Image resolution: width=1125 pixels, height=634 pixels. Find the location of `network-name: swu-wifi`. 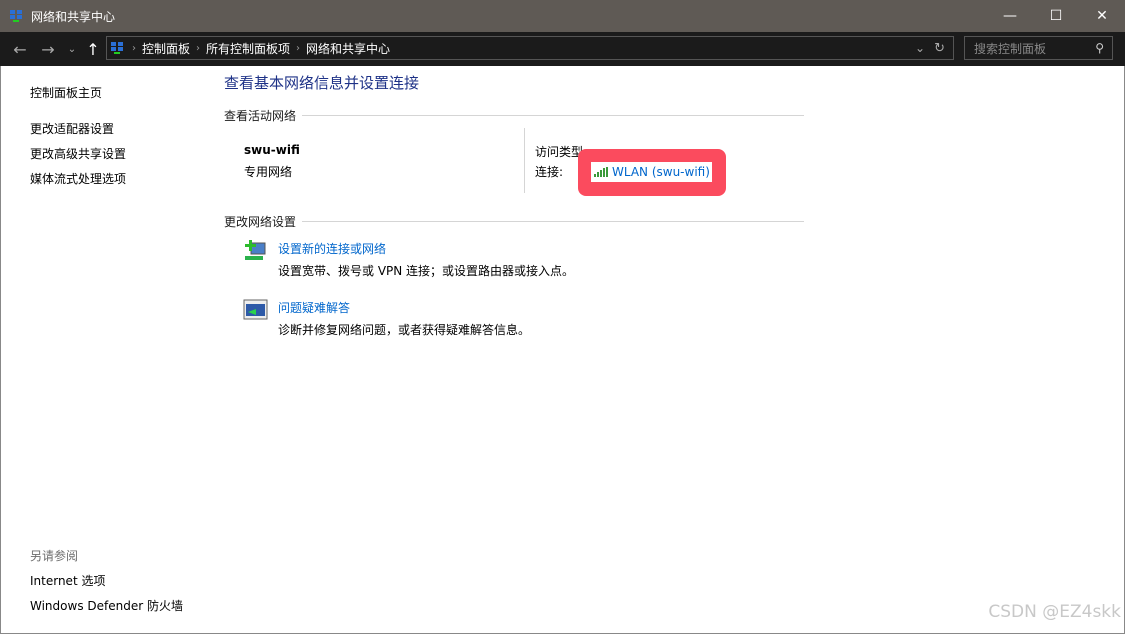

network-name: swu-wifi is located at coordinates (272, 150).